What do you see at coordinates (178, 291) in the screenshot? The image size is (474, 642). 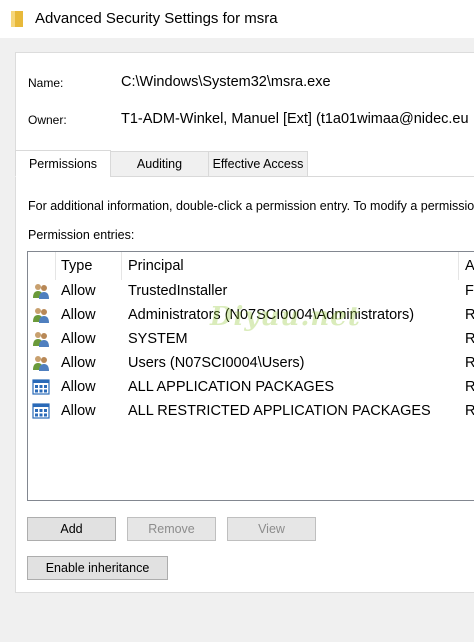 I see `entry-principal: TrustedInstaller` at bounding box center [178, 291].